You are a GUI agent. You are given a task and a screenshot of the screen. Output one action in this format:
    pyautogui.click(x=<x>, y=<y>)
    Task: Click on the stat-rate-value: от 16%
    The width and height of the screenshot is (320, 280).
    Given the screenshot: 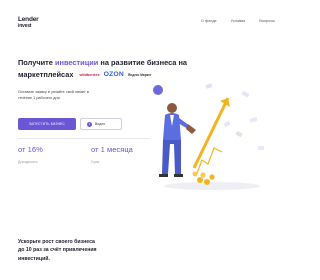 What is the action you would take?
    pyautogui.click(x=30, y=149)
    